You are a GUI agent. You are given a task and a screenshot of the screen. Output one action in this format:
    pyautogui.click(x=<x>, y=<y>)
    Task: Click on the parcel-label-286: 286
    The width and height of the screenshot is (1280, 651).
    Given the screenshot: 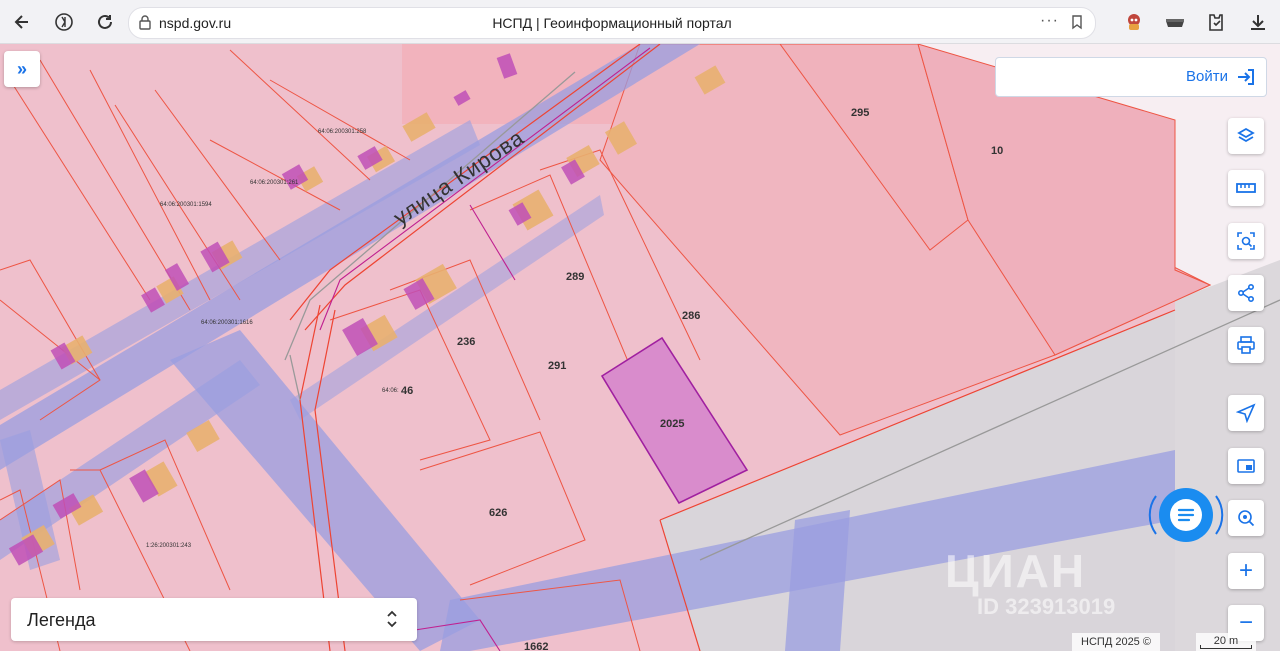 What is the action you would take?
    pyautogui.click(x=691, y=316)
    